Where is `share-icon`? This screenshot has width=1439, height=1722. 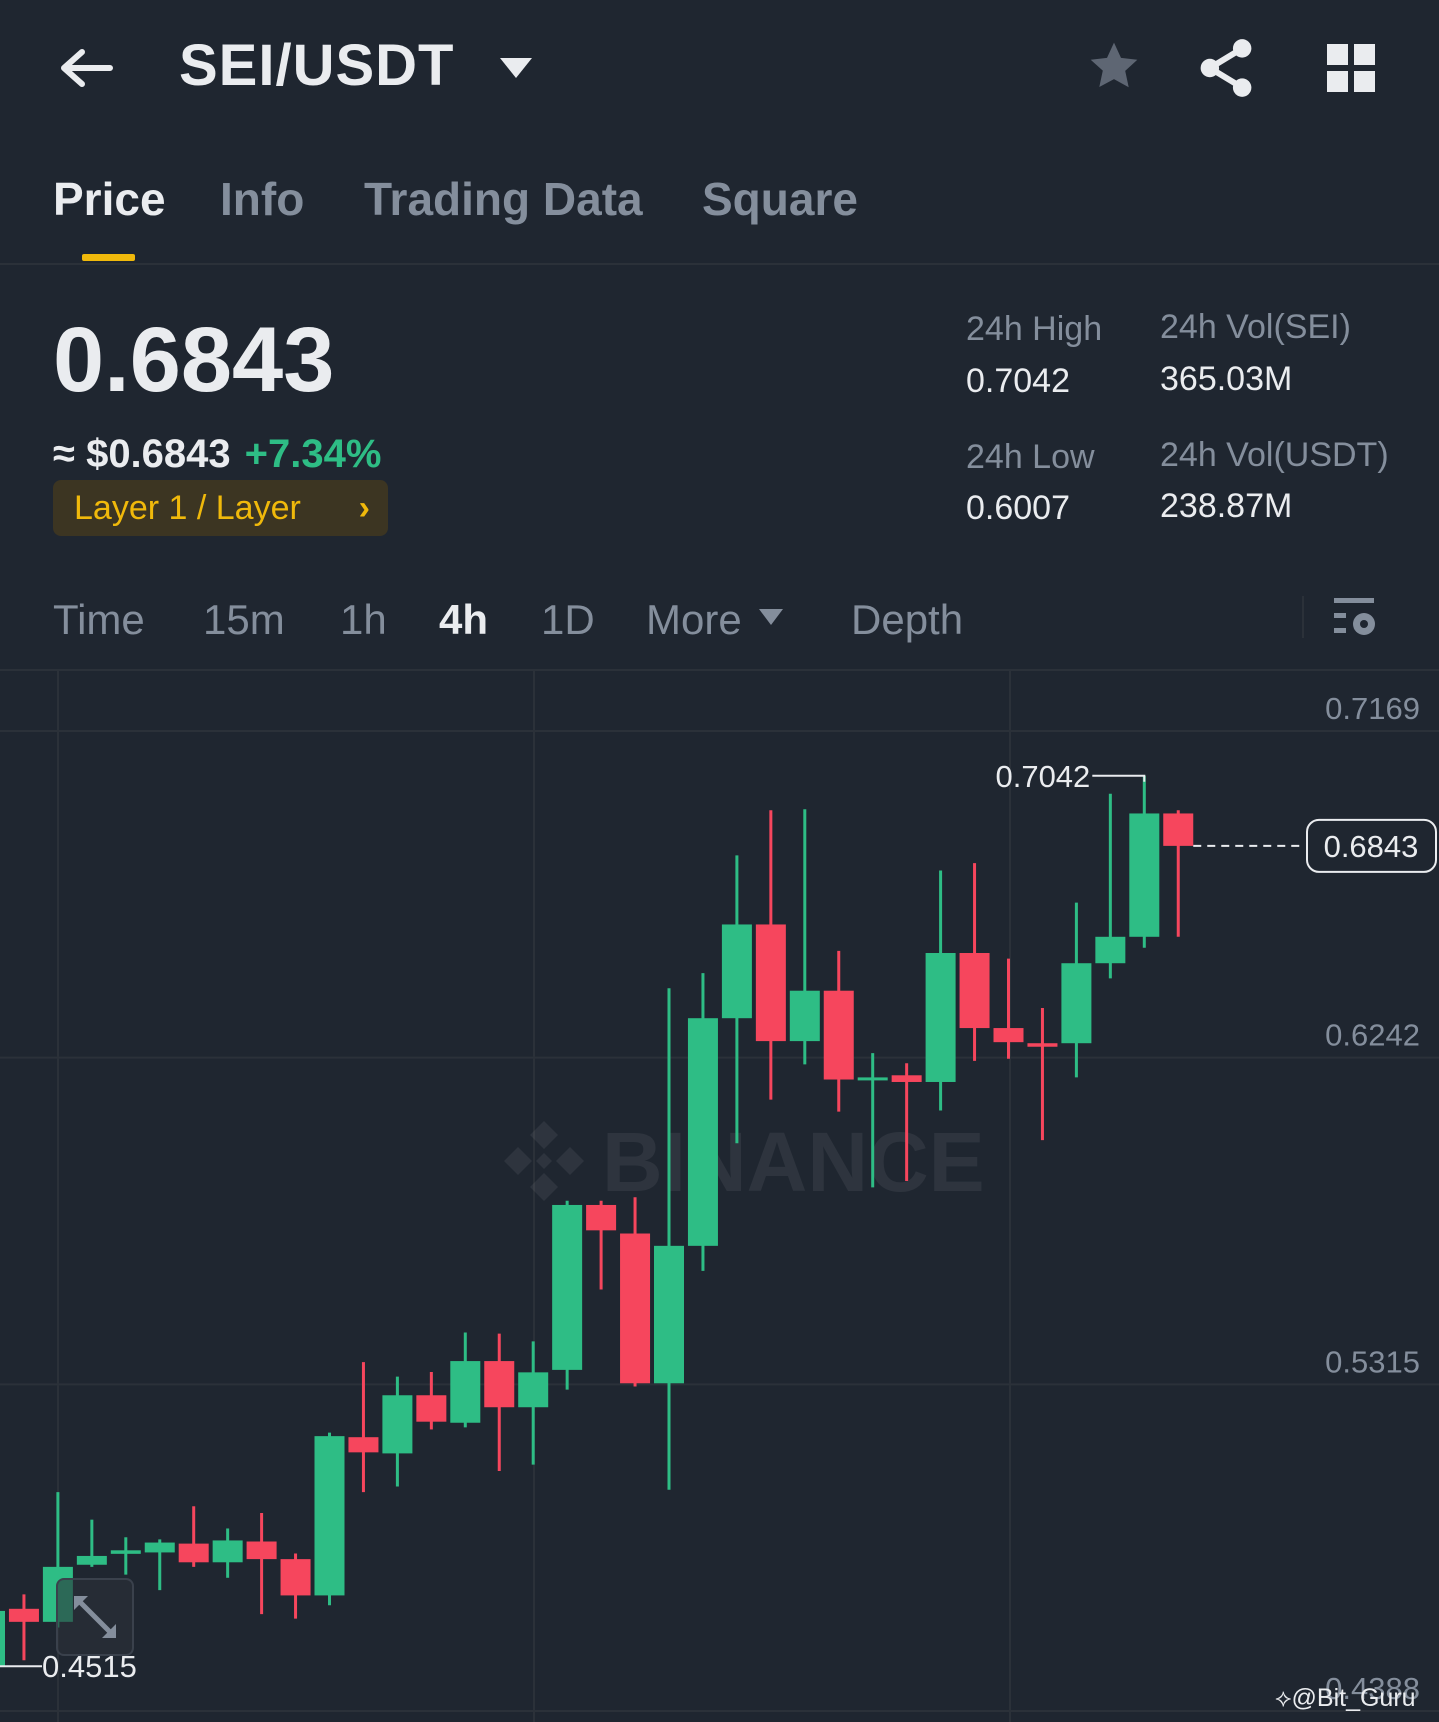 share-icon is located at coordinates (1226, 68).